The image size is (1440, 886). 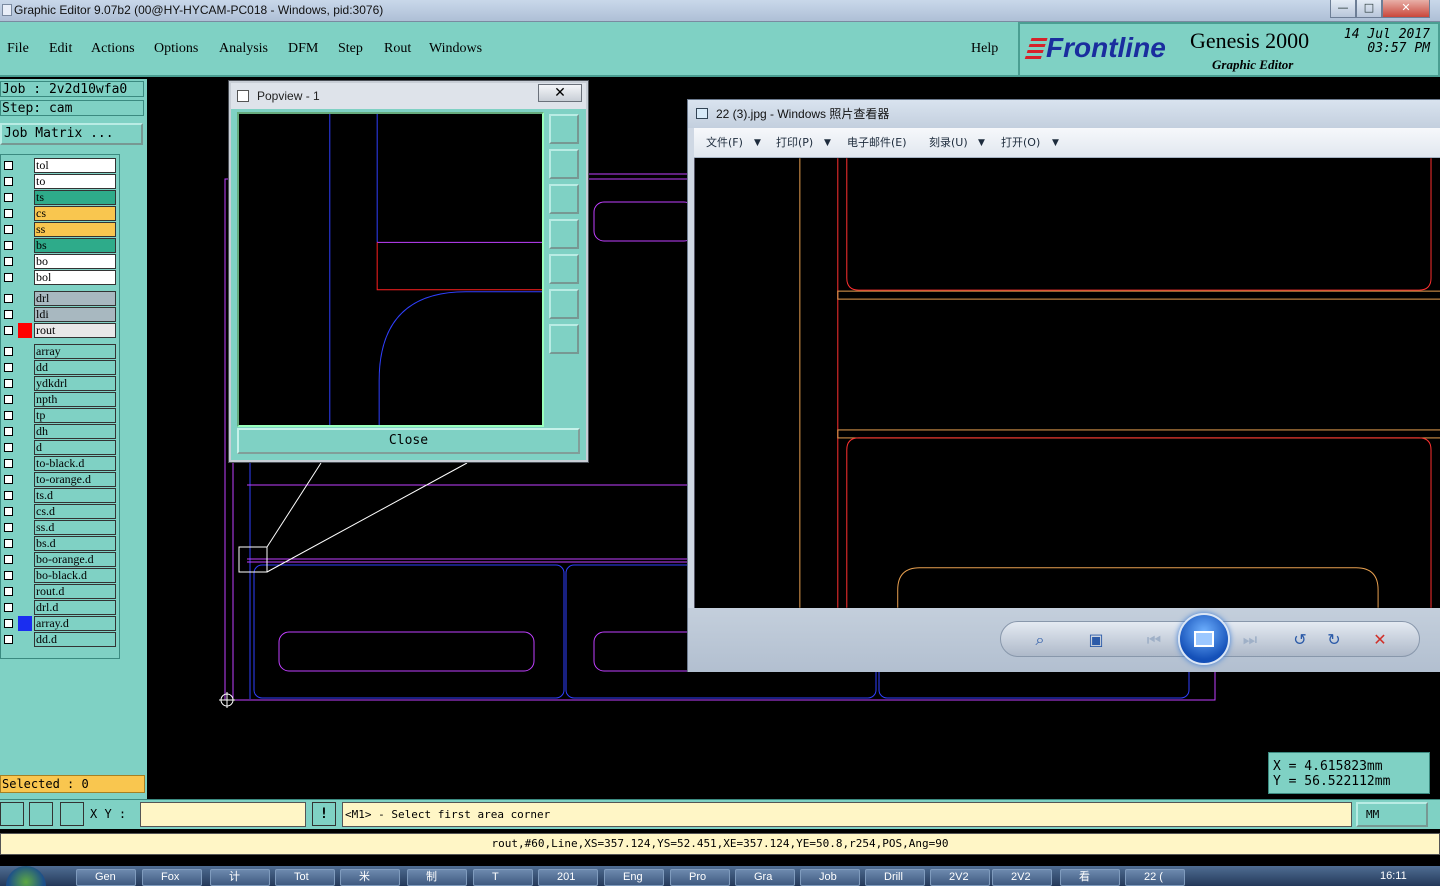 What do you see at coordinates (437, 877) in the screenshot?
I see `taskbar-item: 制` at bounding box center [437, 877].